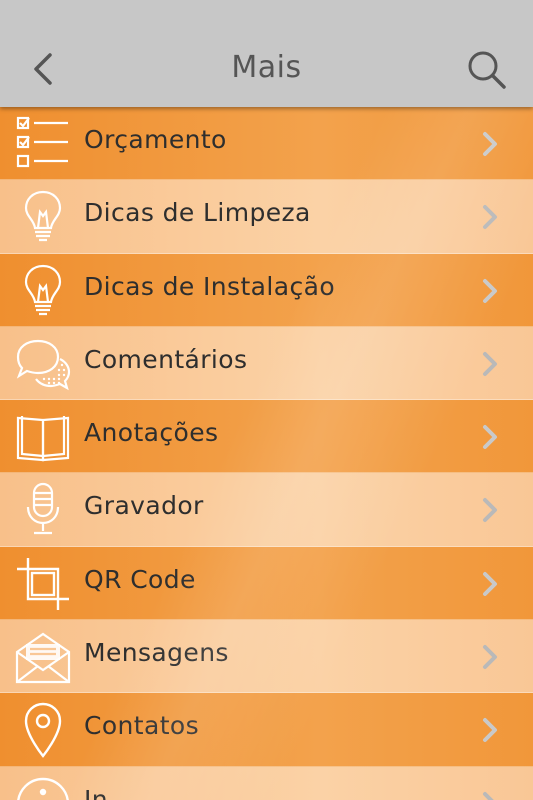  Describe the element at coordinates (266, 583) in the screenshot. I see `menu-item-qr-code: QR Code` at that location.